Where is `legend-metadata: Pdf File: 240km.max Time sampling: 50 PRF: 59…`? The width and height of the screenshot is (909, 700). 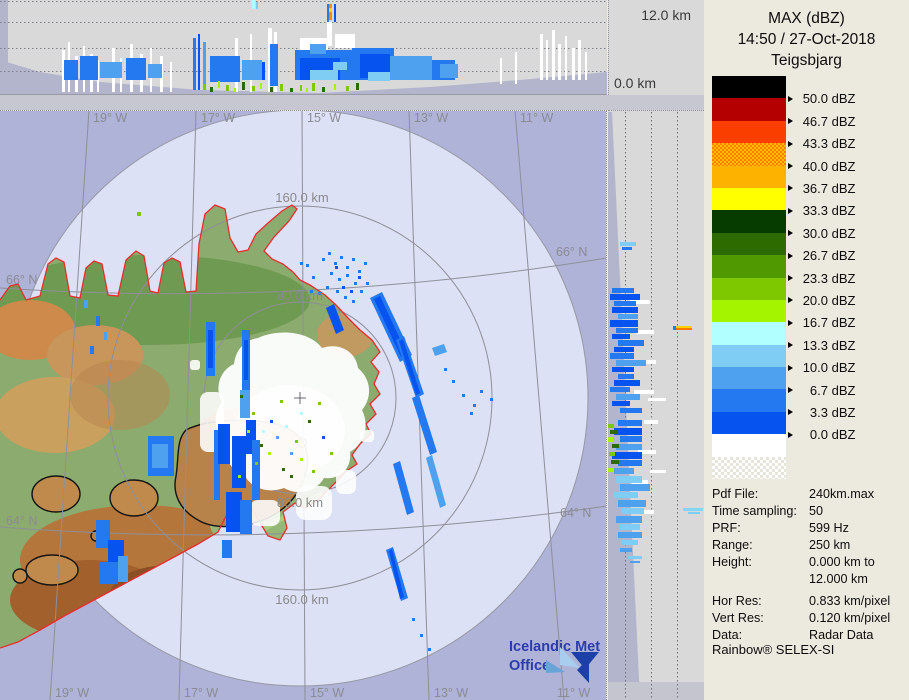 legend-metadata: Pdf File: 240km.max Time sampling: 50 PRF: 59… is located at coordinates (809, 565).